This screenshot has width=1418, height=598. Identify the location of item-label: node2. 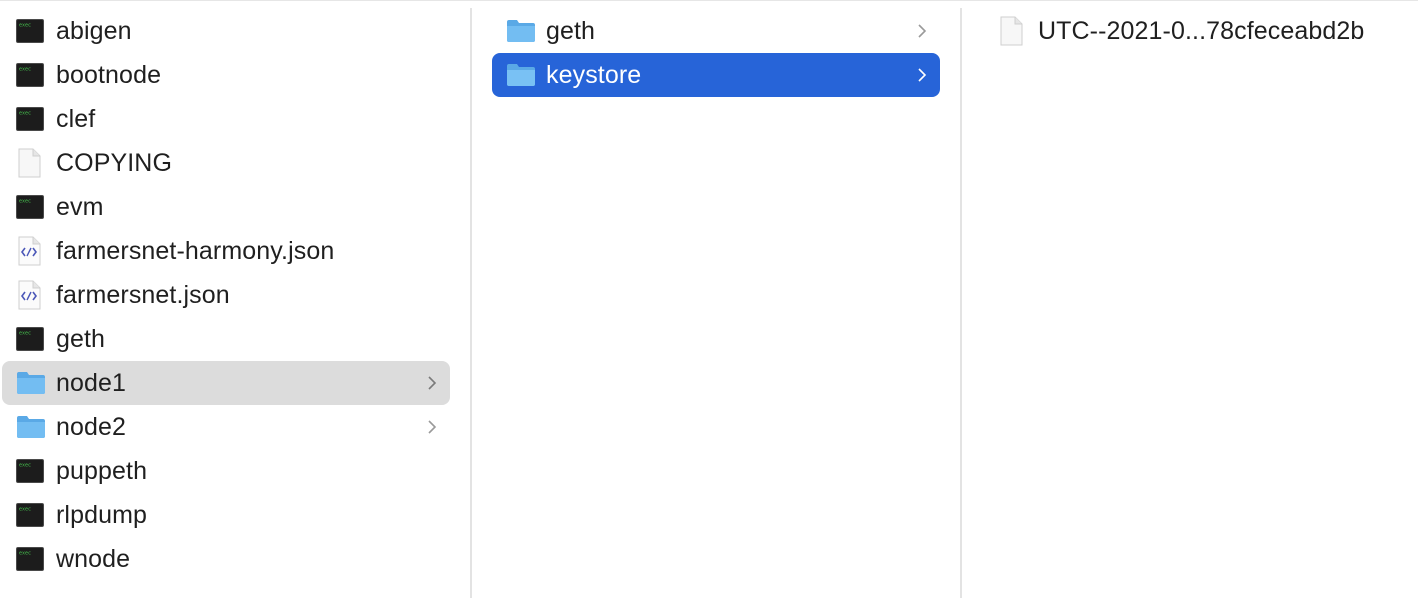
(91, 426).